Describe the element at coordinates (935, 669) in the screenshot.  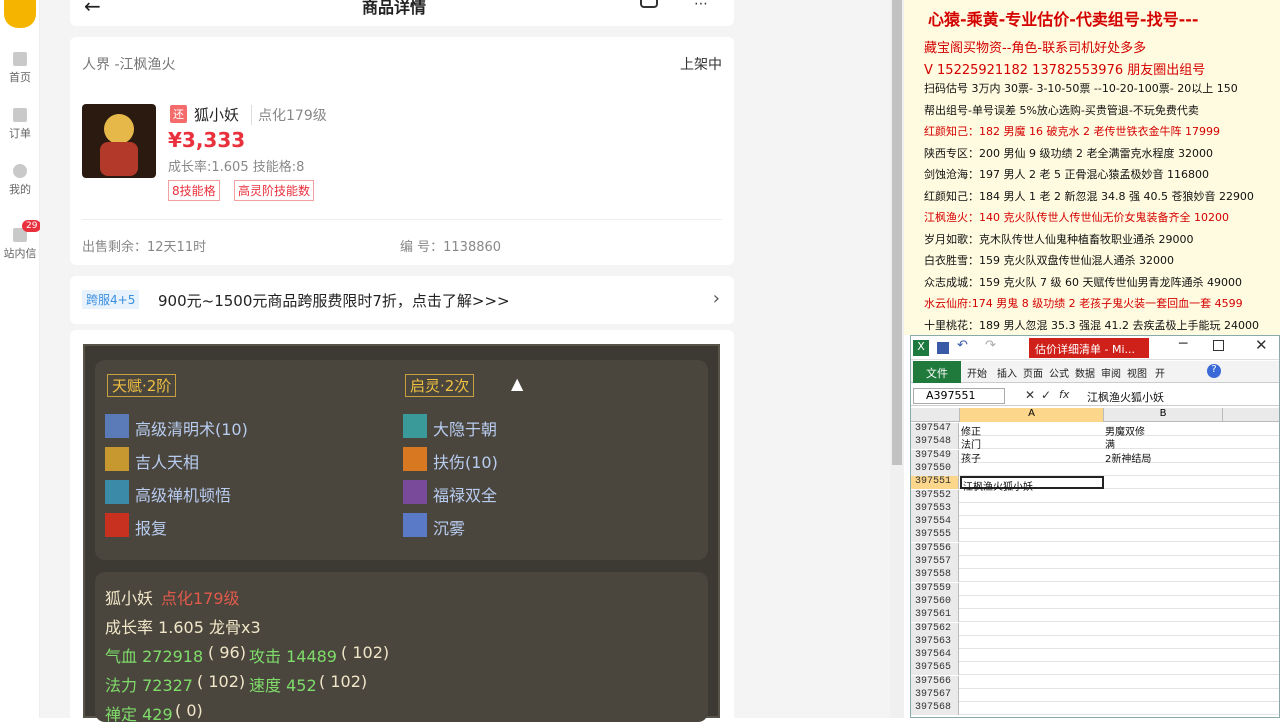
I see `row-number: 397565` at that location.